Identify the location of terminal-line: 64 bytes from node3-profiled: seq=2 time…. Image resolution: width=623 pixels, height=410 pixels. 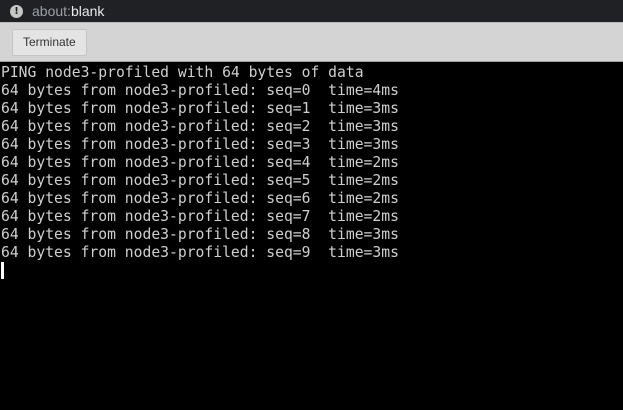
(200, 126).